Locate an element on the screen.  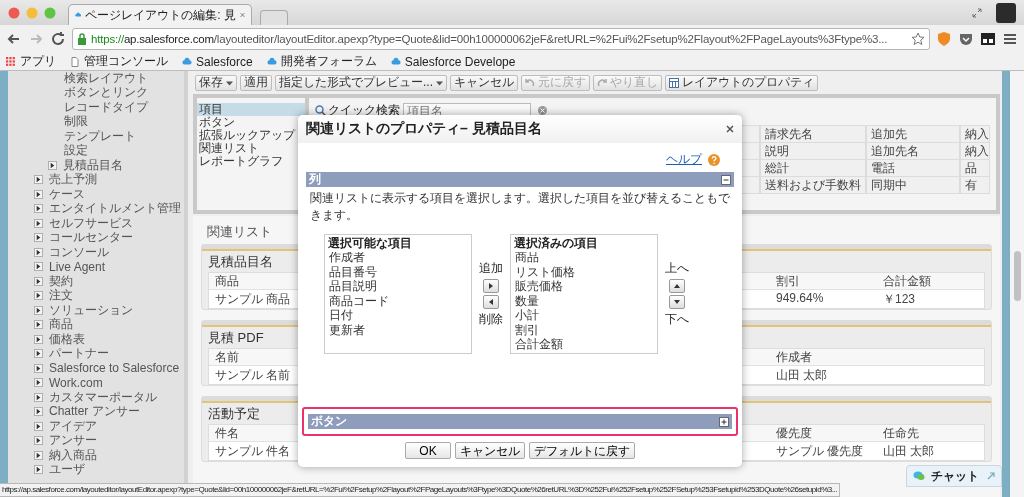
star-icon is located at coordinates (918, 39).